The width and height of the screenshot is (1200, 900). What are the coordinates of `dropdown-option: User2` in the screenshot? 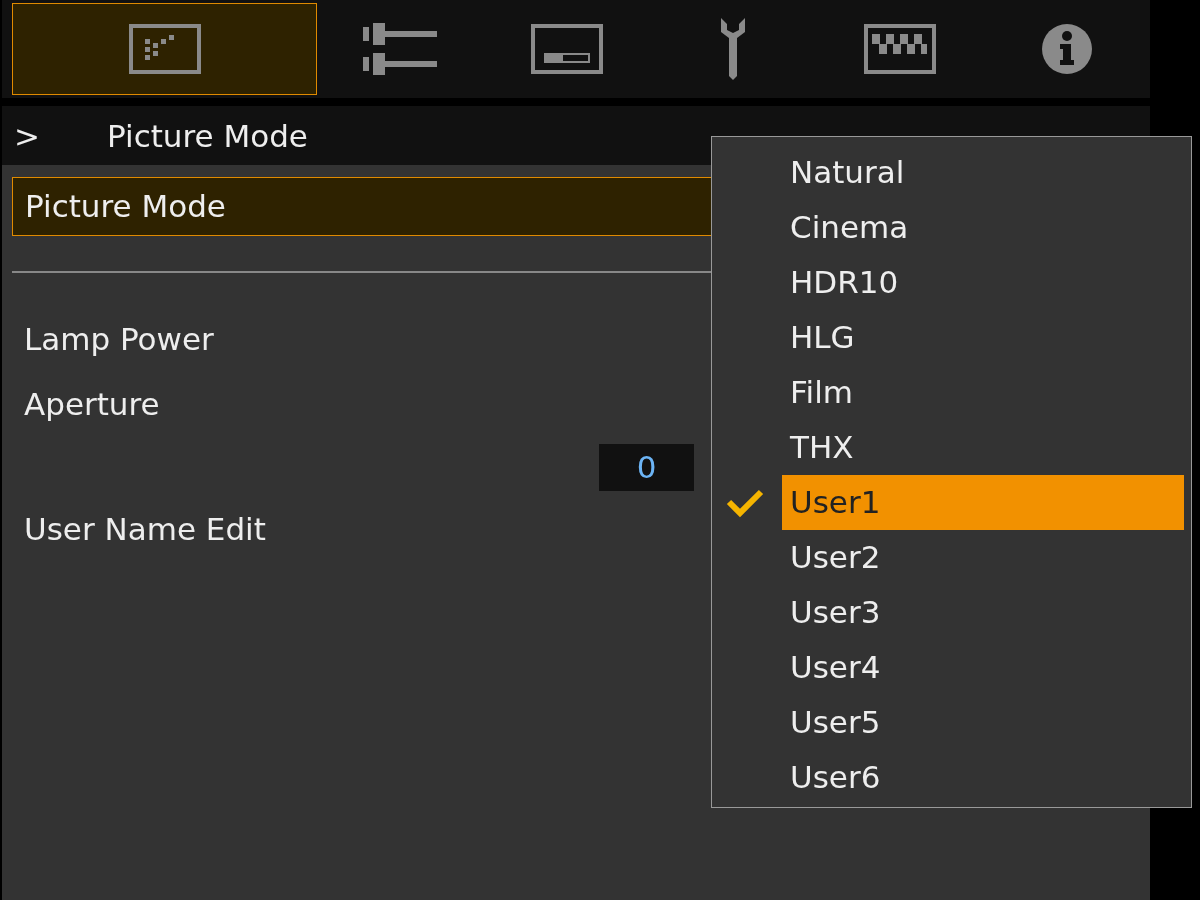 It's located at (983, 557).